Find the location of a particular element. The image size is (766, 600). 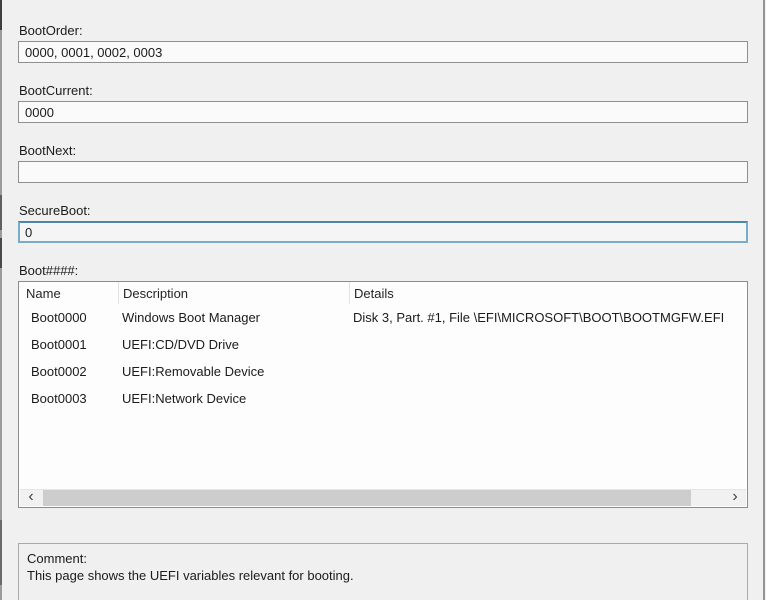

bootorder-field is located at coordinates (383, 52).